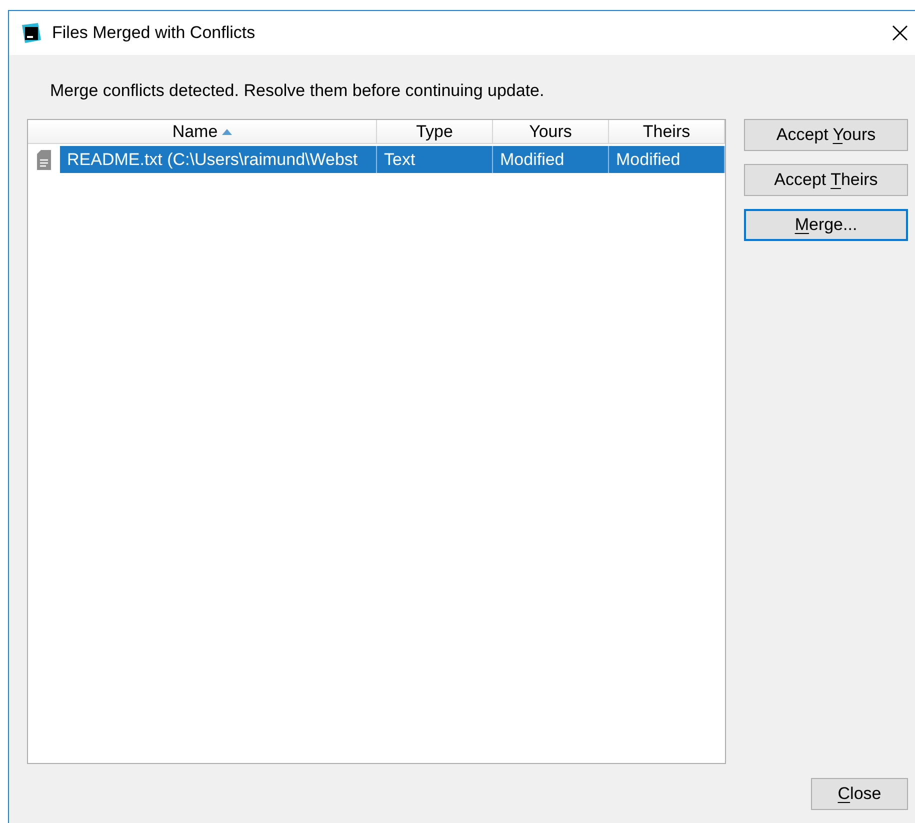 The image size is (915, 823). I want to click on column-header: Name, so click(202, 131).